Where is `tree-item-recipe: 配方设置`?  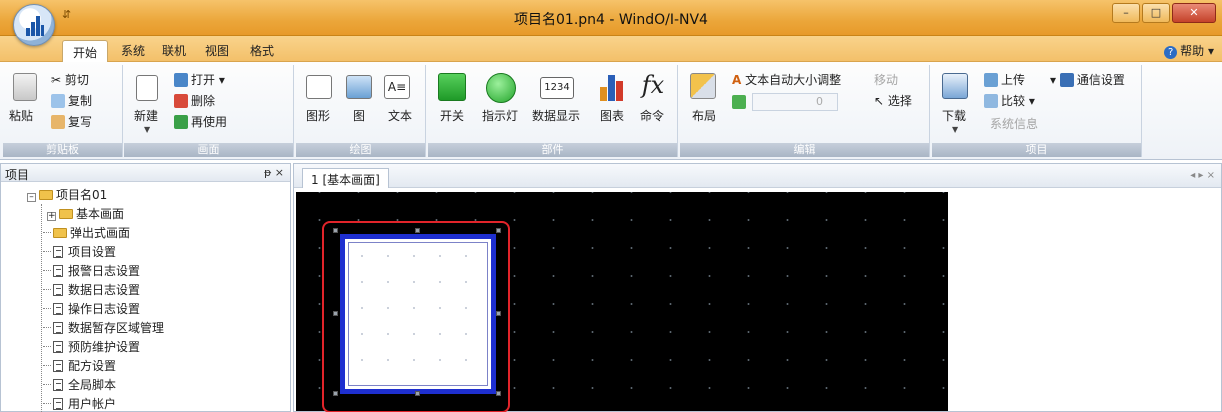
tree-item-recipe: 配方设置 is located at coordinates (79, 366).